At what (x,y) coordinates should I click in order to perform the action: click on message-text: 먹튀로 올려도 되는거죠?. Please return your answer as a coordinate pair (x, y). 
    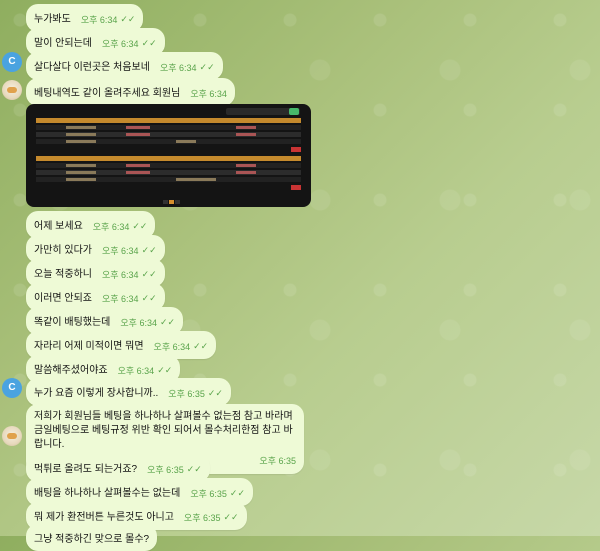
    Looking at the image, I should click on (86, 469).